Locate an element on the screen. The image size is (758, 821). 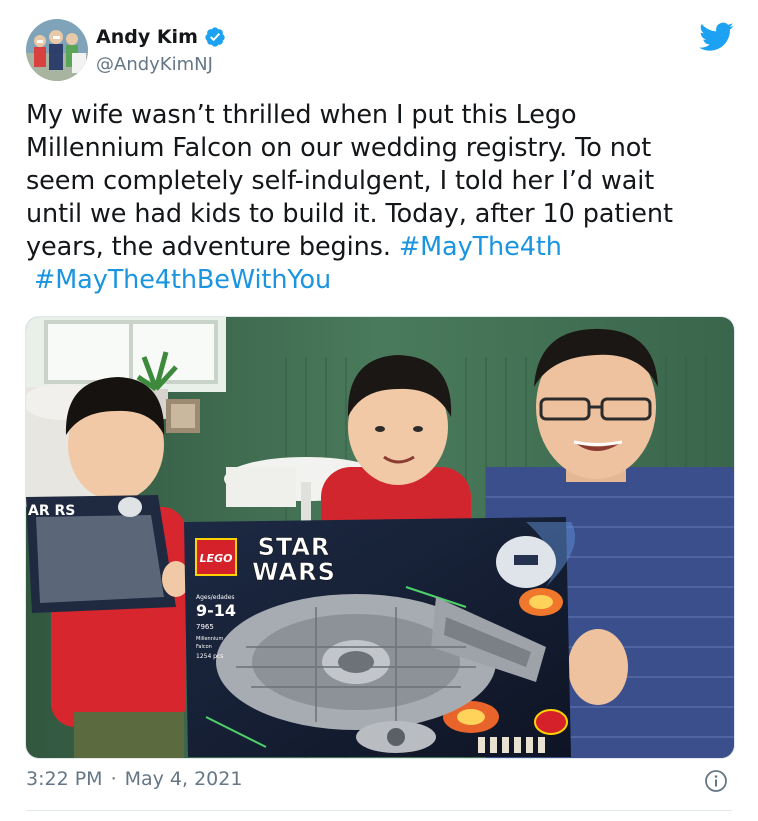
tweet-text-line-end: years, the adventure begins. is located at coordinates (212, 247).